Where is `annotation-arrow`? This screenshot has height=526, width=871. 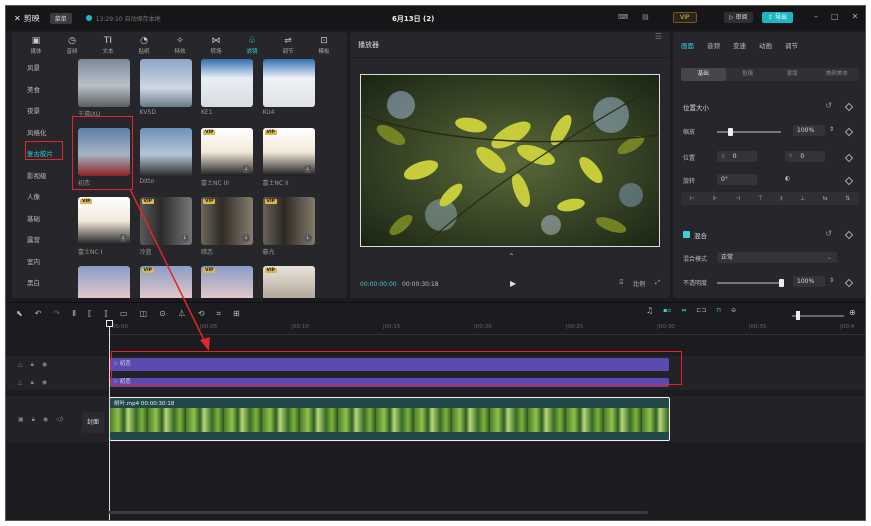 annotation-arrow is located at coordinates (169, 269).